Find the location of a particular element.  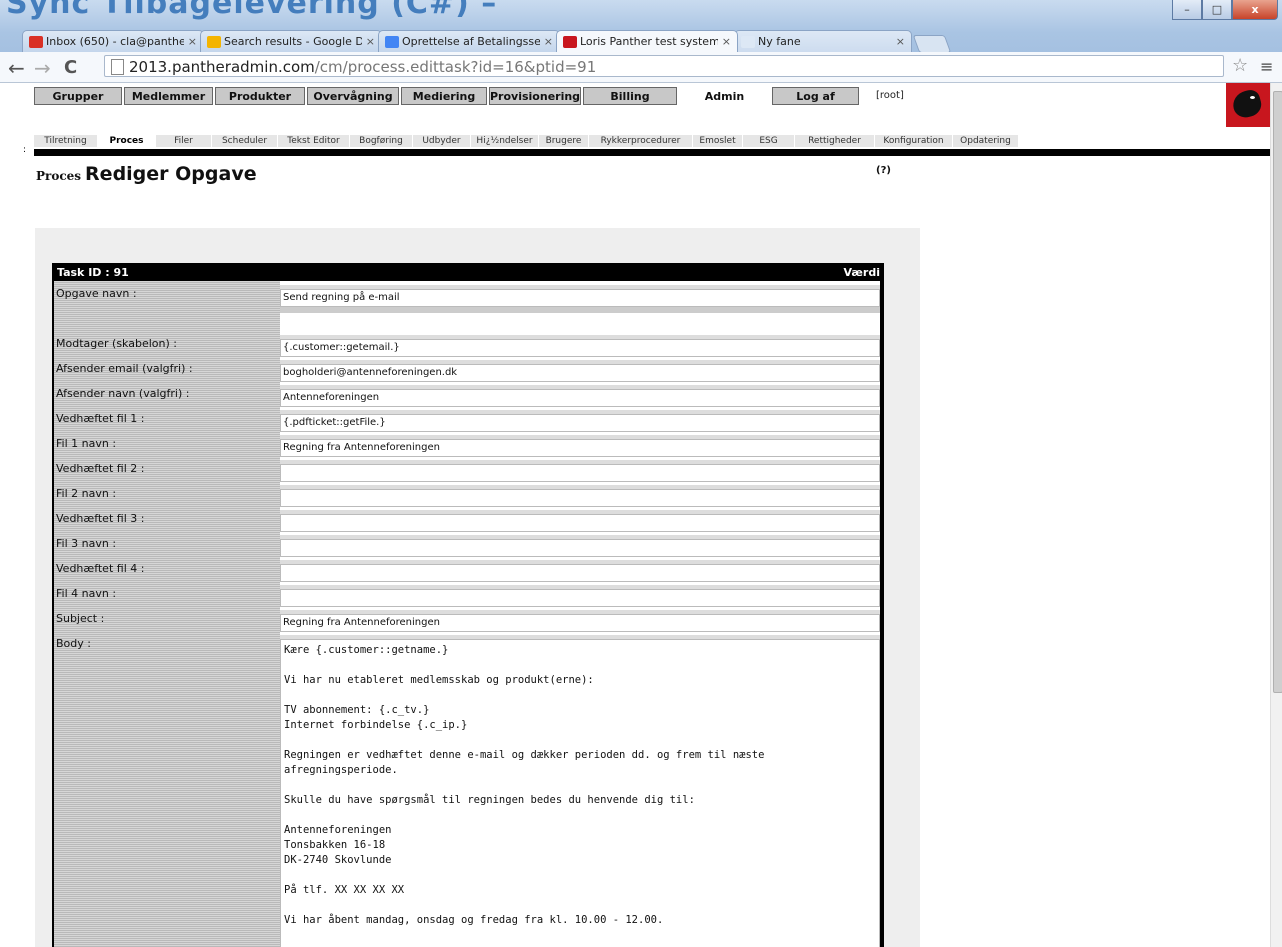

tab-1: Search results - Google Dr × is located at coordinates (291, 41).